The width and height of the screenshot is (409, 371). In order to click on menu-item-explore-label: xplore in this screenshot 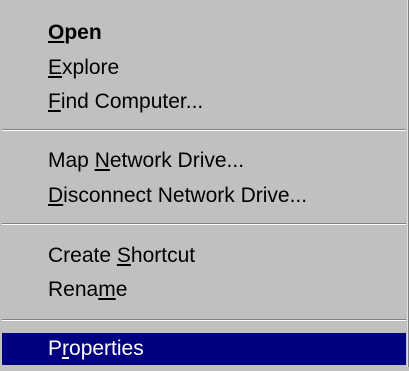, I will do `click(91, 67)`.